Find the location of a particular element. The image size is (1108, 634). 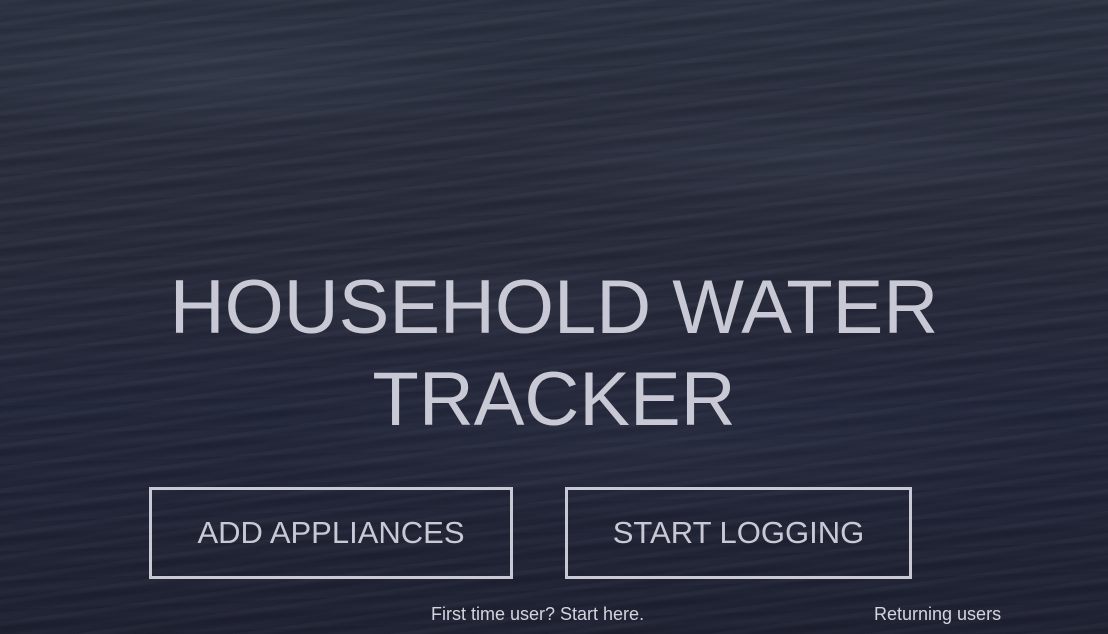

title-line-2: TRACKER is located at coordinates (554, 399).